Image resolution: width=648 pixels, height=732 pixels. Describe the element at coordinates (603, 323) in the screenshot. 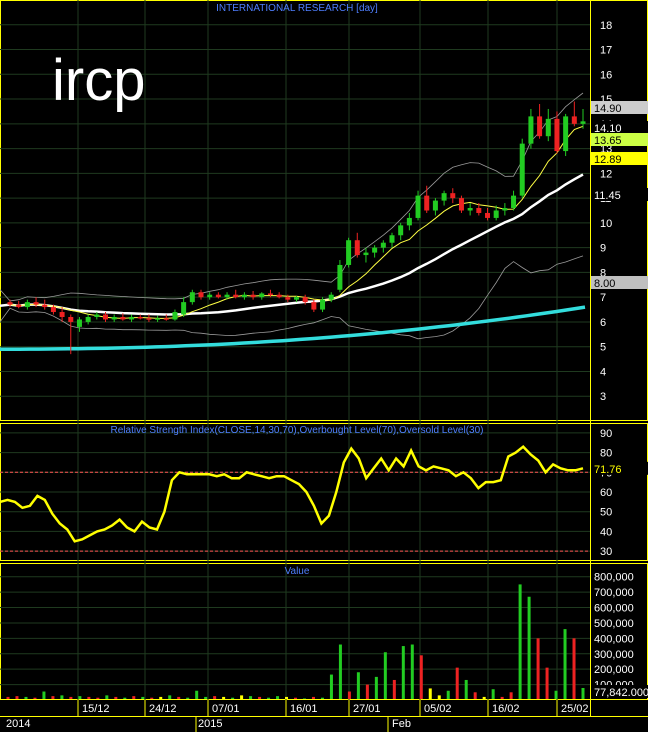

I see `price-tick-label: 6` at that location.